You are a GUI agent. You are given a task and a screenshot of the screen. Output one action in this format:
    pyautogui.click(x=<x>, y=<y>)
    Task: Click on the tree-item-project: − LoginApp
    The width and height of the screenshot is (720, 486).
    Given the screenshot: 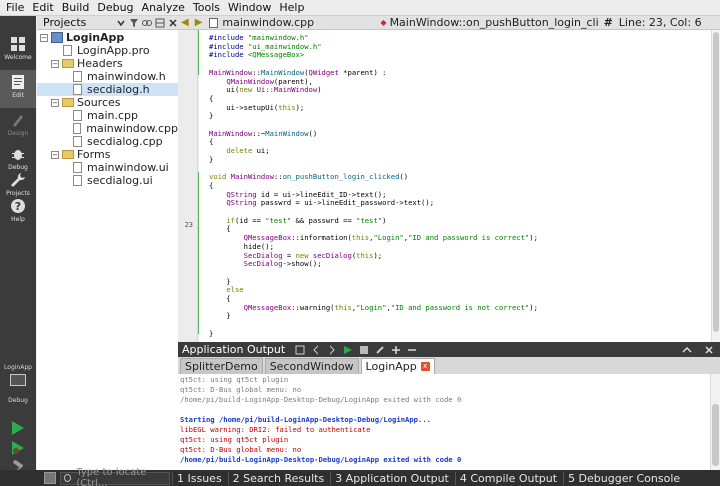 What is the action you would take?
    pyautogui.click(x=107, y=37)
    